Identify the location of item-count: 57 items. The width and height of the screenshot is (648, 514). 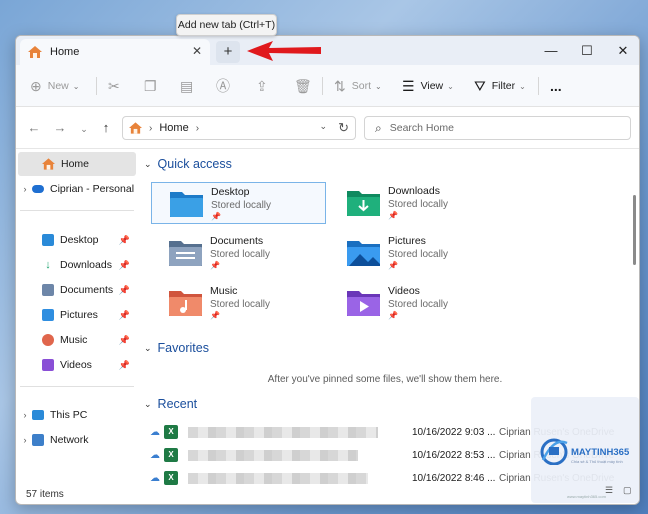
(45, 494).